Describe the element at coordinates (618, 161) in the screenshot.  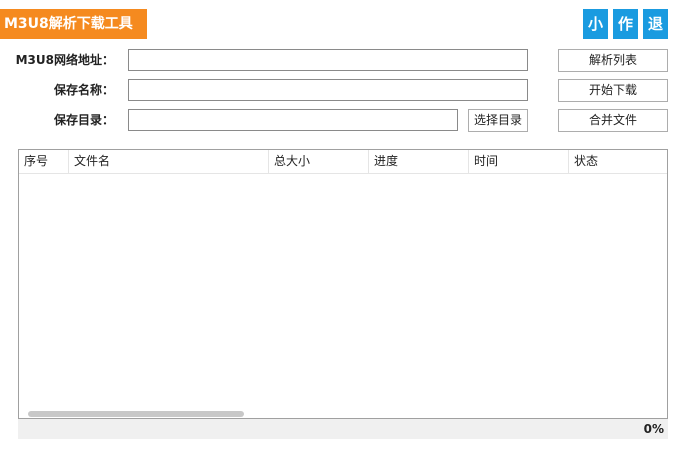
I see `column-header-status: 状态` at that location.